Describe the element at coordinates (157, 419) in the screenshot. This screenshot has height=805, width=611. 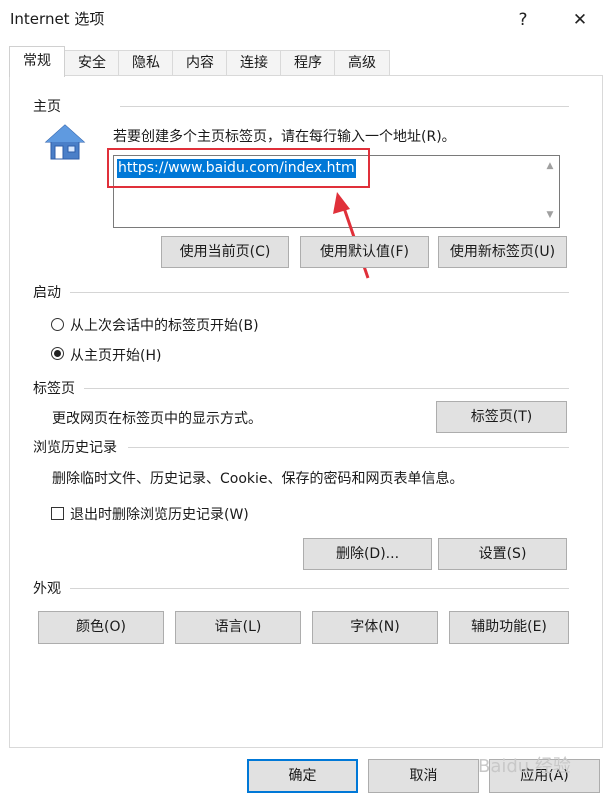
I see `tabs-description: 更改网页在标签页中的显示方式。` at that location.